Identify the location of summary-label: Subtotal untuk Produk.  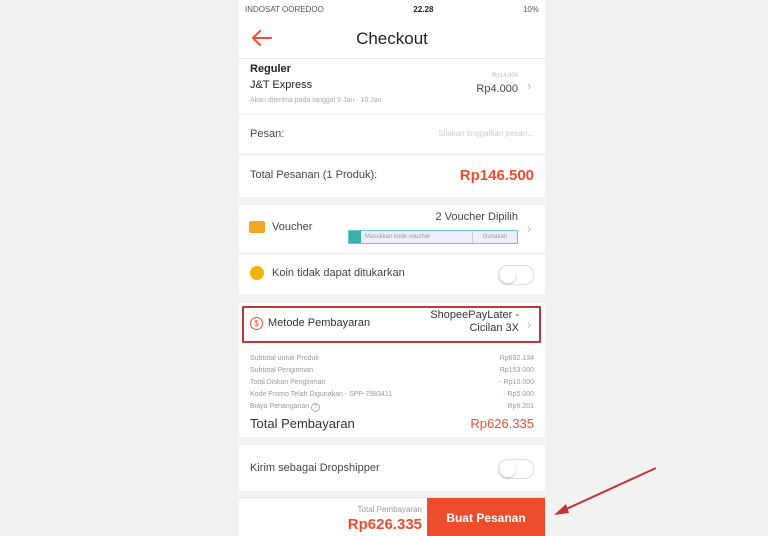
(284, 358).